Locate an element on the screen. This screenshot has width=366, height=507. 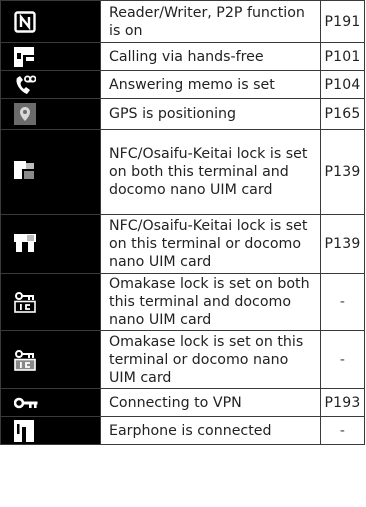
row-description: Answering memo is set is located at coordinates (210, 84).